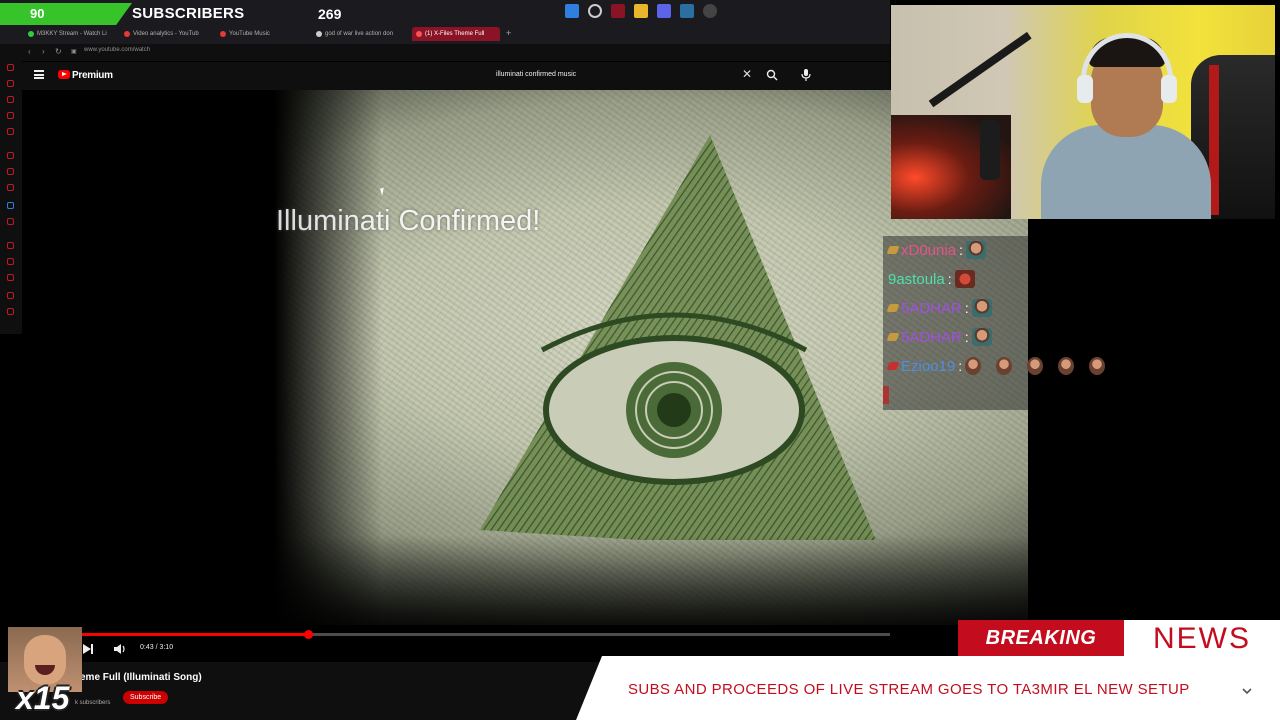  I want to click on video-bottom-gradient, so click(525, 580).